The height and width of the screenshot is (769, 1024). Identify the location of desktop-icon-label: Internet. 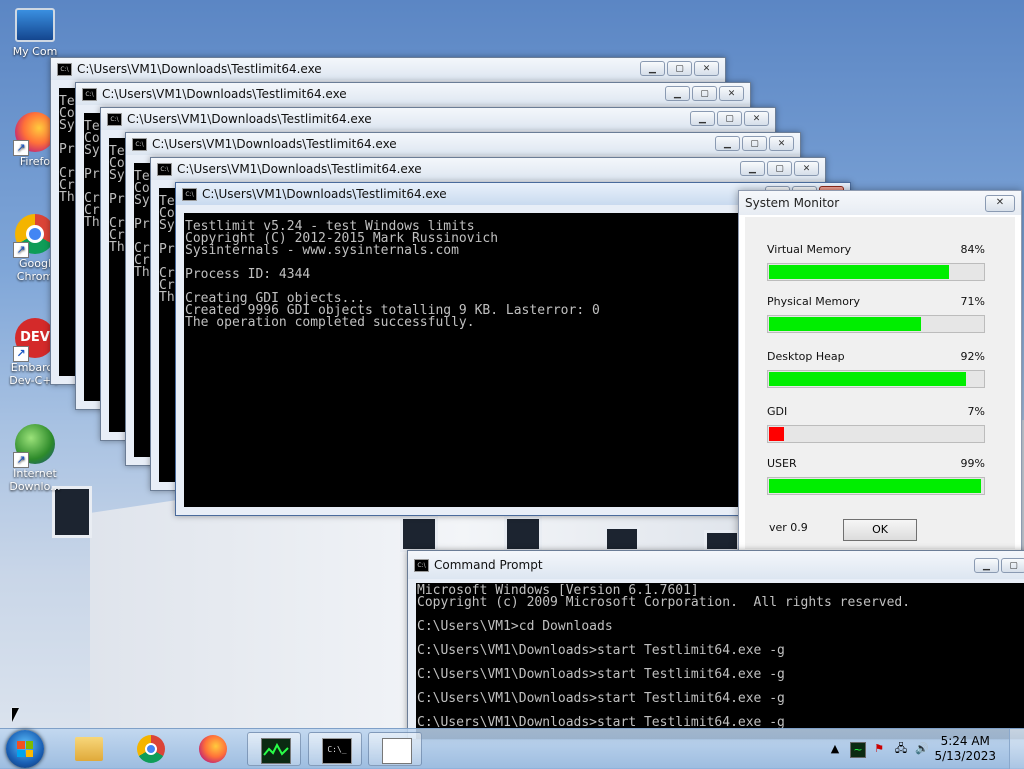
(35, 473).